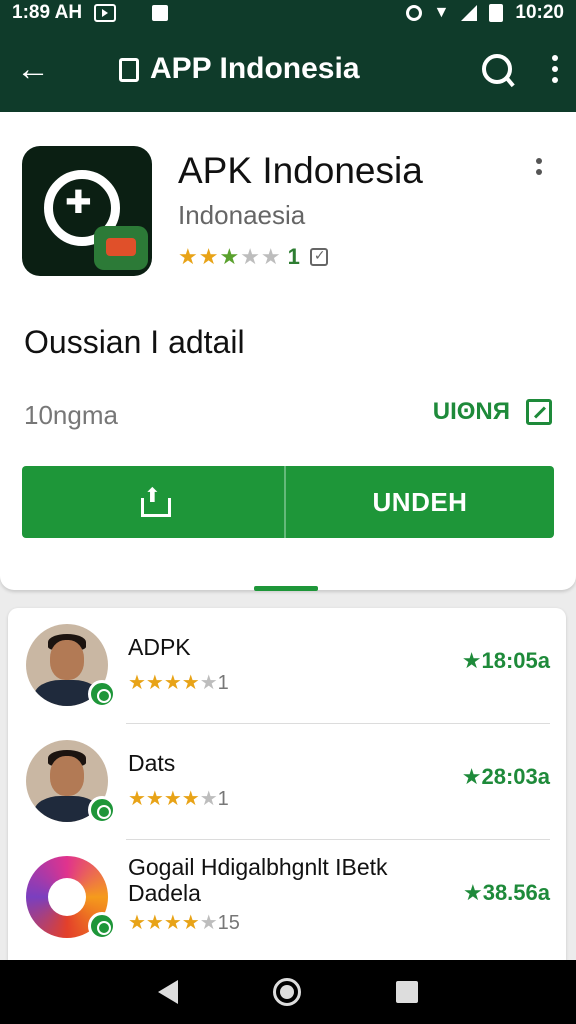  What do you see at coordinates (160, 13) in the screenshot?
I see `notification-icon` at bounding box center [160, 13].